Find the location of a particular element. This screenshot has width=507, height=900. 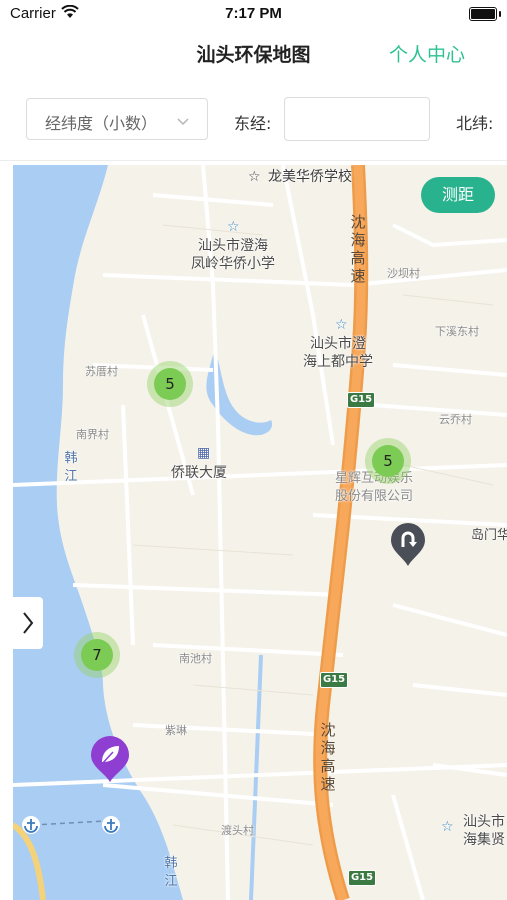

north-latitude-label: 北纬: is located at coordinates (475, 123).